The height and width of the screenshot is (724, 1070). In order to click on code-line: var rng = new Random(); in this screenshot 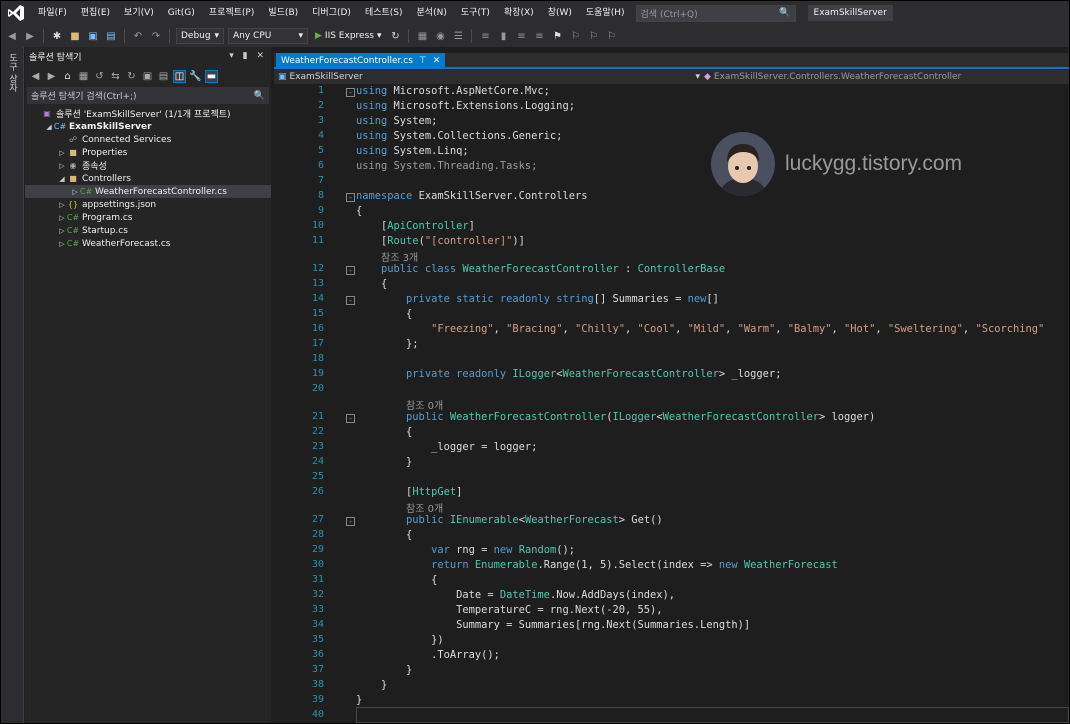, I will do `click(465, 550)`.